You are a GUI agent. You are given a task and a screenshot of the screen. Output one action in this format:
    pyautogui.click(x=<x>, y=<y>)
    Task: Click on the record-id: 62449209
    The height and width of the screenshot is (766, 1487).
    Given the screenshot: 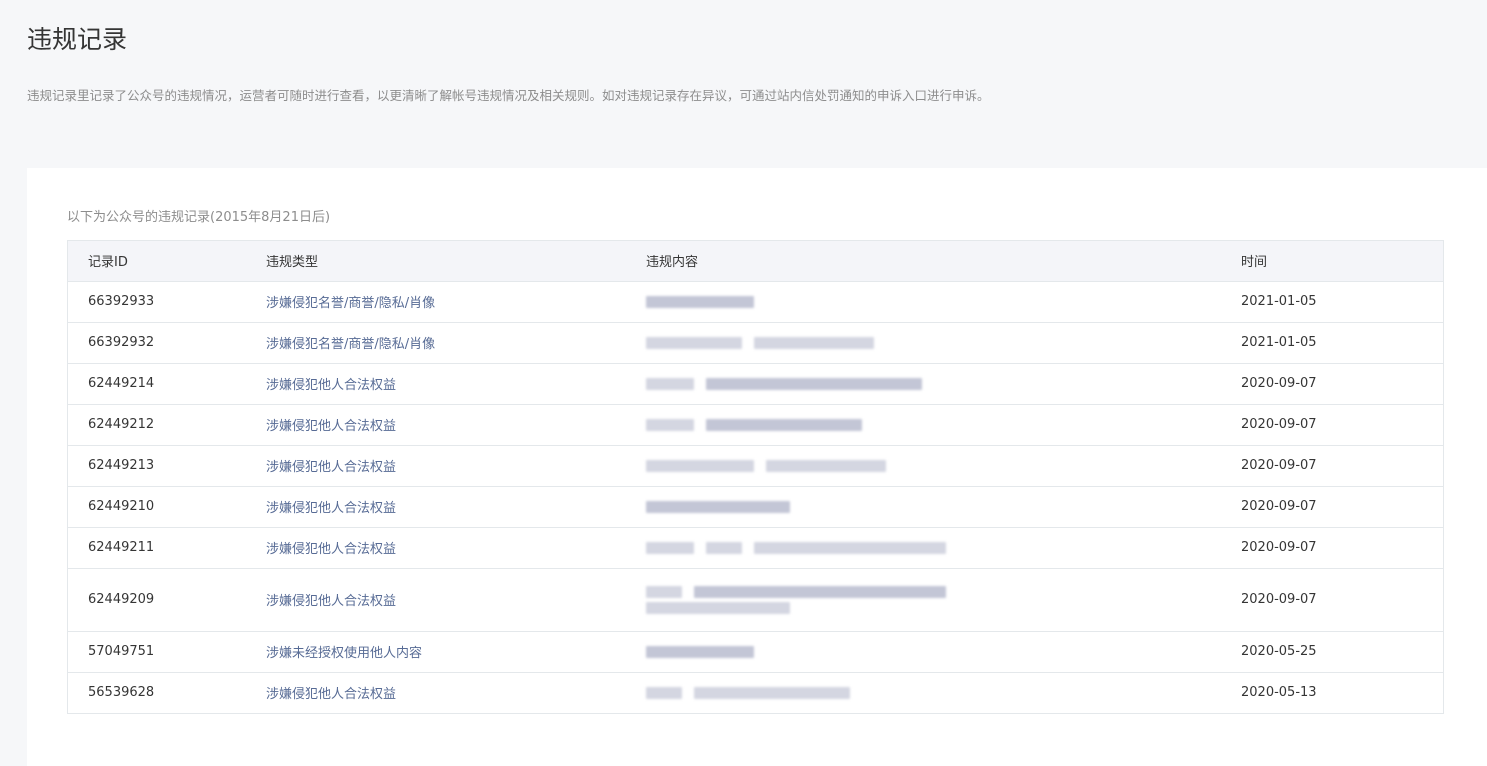 What is the action you would take?
    pyautogui.click(x=157, y=600)
    